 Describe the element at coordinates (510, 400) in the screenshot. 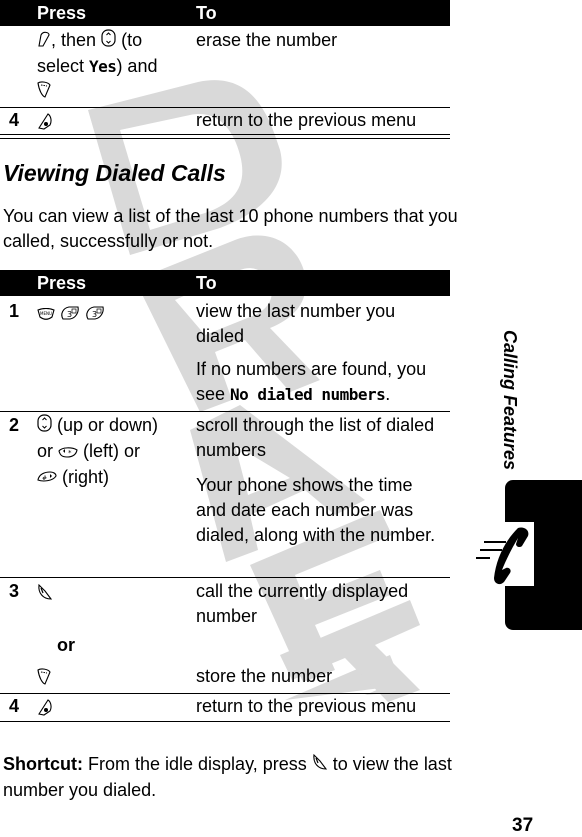

I see `chapter-label: Calling Features` at that location.